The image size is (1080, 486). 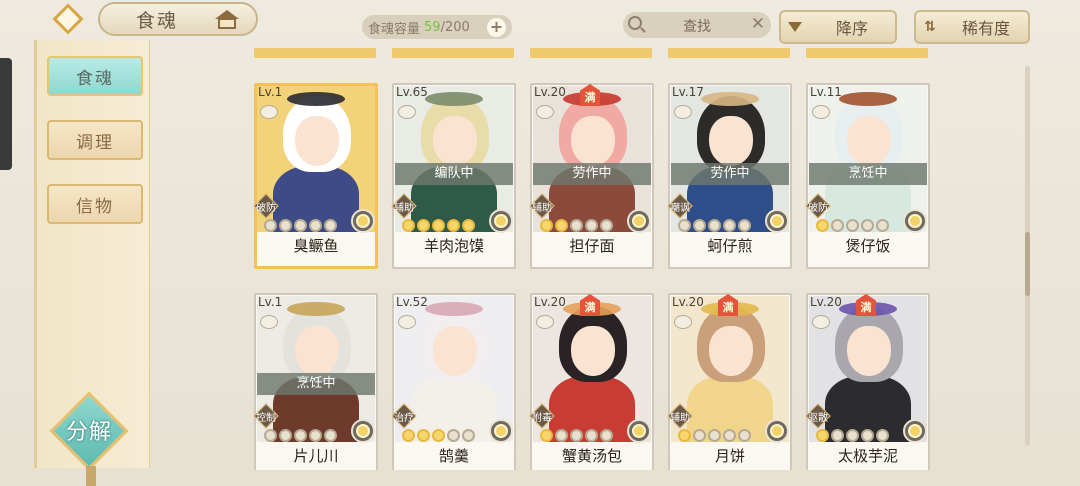 What do you see at coordinates (867, 456) in the screenshot?
I see `card-name: 太极芋泥` at bounding box center [867, 456].